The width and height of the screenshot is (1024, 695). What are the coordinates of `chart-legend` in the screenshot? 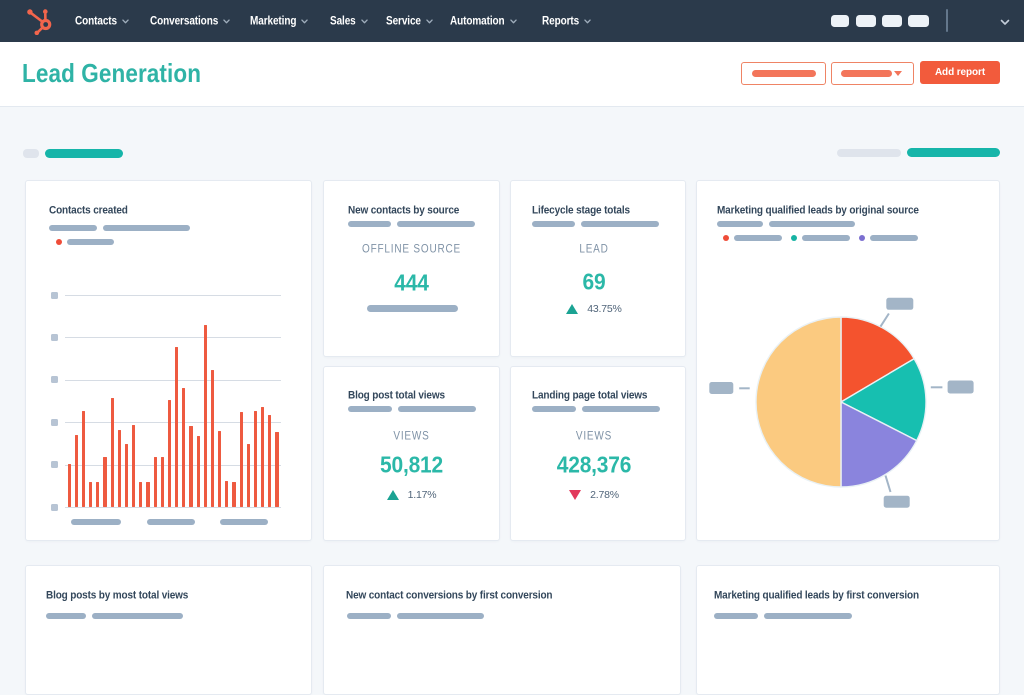 It's located at (85, 242).